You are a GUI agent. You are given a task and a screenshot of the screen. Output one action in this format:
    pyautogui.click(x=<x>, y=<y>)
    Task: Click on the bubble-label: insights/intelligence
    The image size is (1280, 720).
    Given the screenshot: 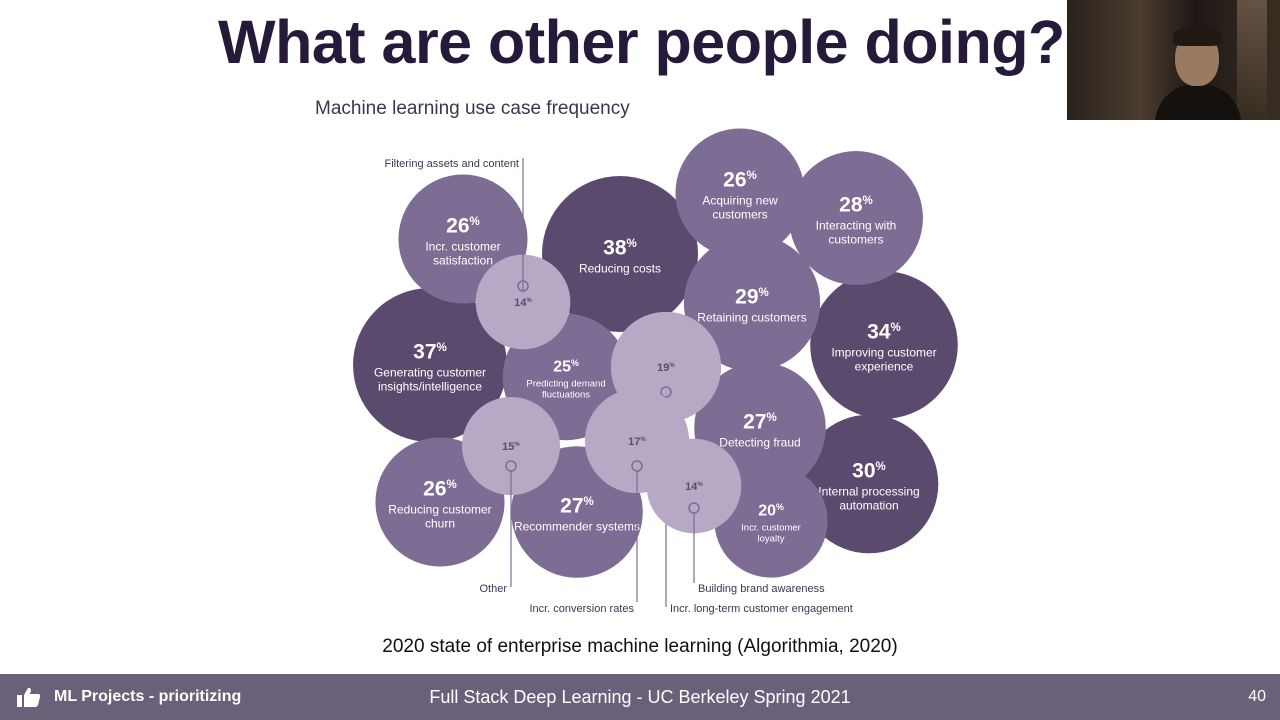 What is the action you would take?
    pyautogui.click(x=430, y=386)
    